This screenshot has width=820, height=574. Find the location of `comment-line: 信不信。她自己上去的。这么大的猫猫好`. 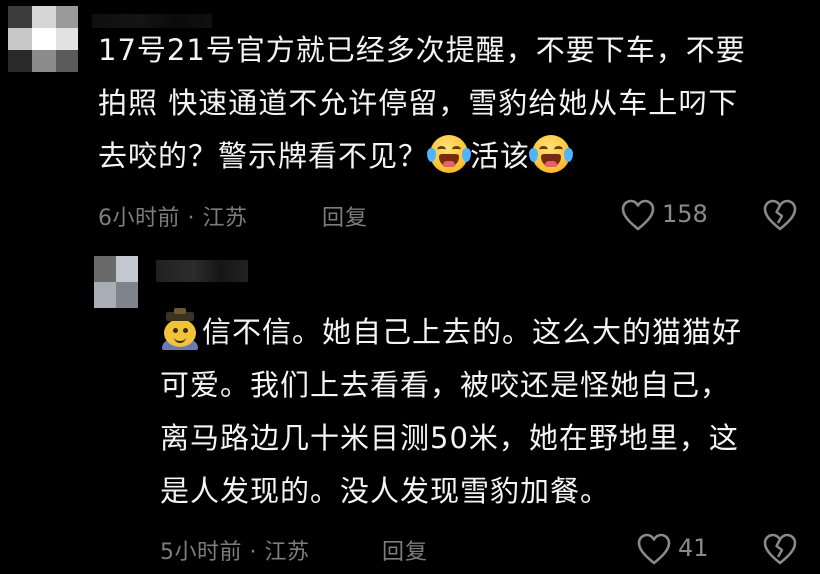

comment-line: 信不信。她自己上去的。这么大的猫猫好 is located at coordinates (451, 332).